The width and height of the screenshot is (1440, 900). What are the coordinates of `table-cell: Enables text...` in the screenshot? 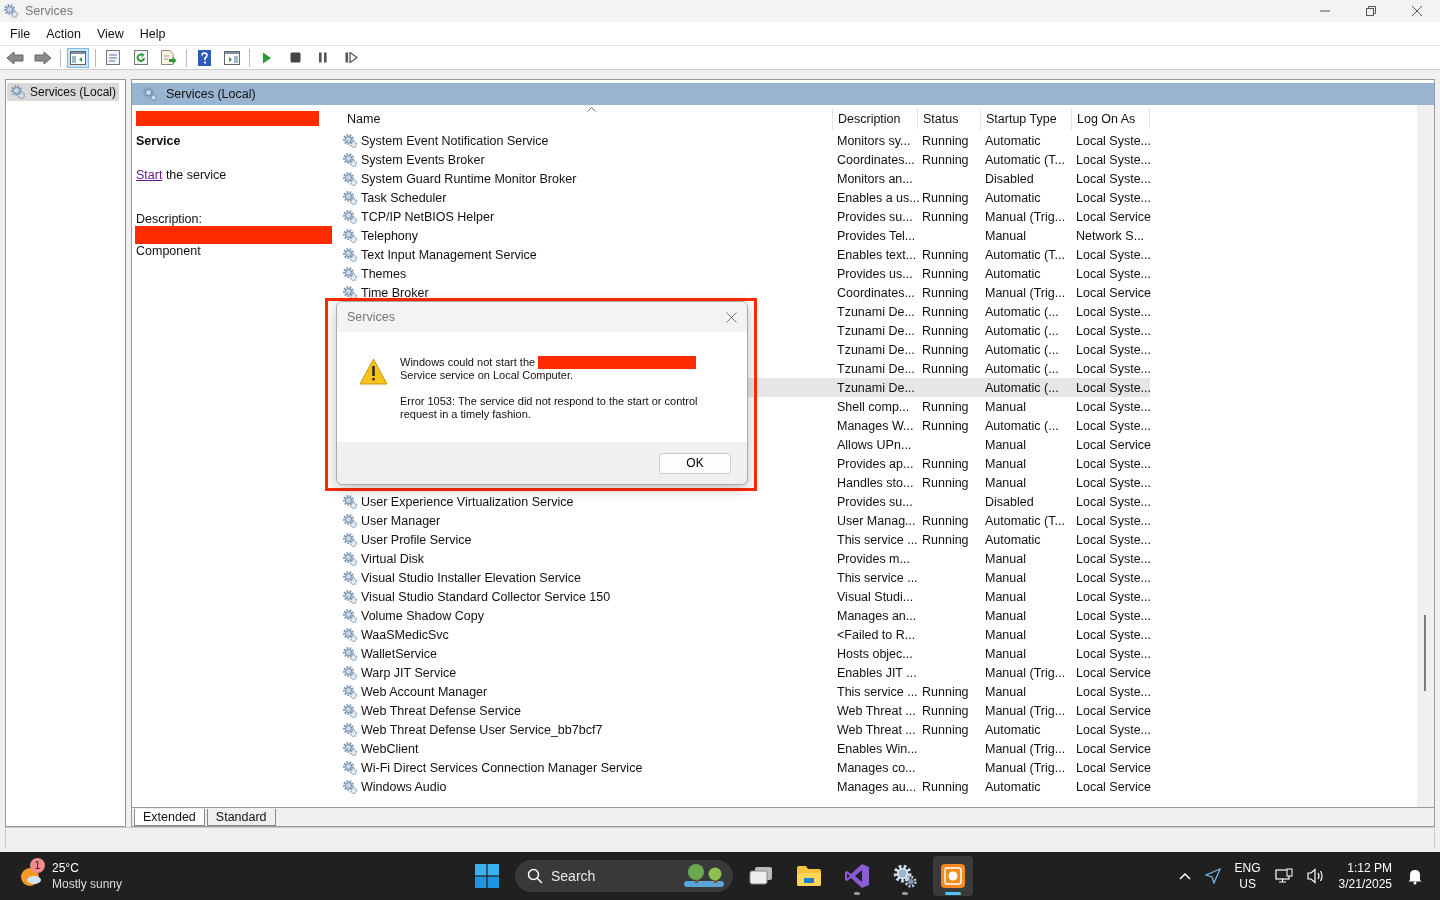 It's located at (877, 254).